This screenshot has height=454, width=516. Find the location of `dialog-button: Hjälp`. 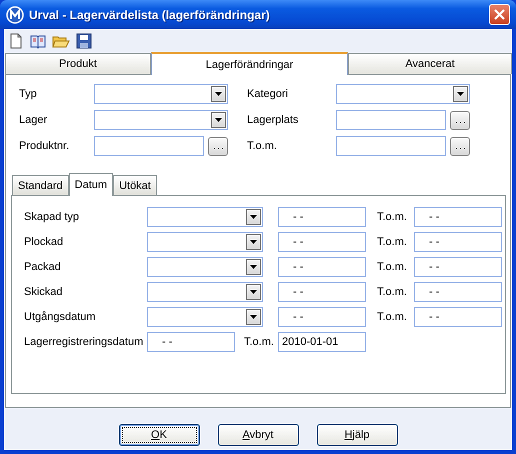

dialog-button: Hjälp is located at coordinates (357, 435).